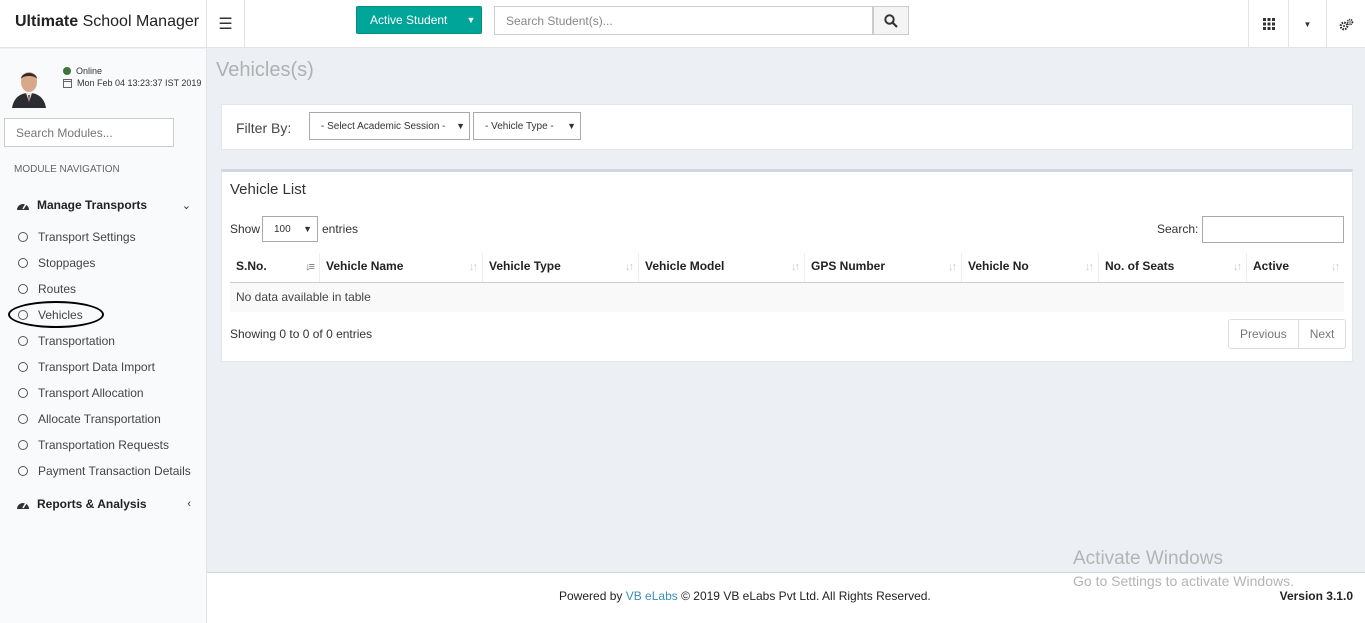 Image resolution: width=1365 pixels, height=623 pixels. What do you see at coordinates (245, 229) in the screenshot?
I see `show-label: Show` at bounding box center [245, 229].